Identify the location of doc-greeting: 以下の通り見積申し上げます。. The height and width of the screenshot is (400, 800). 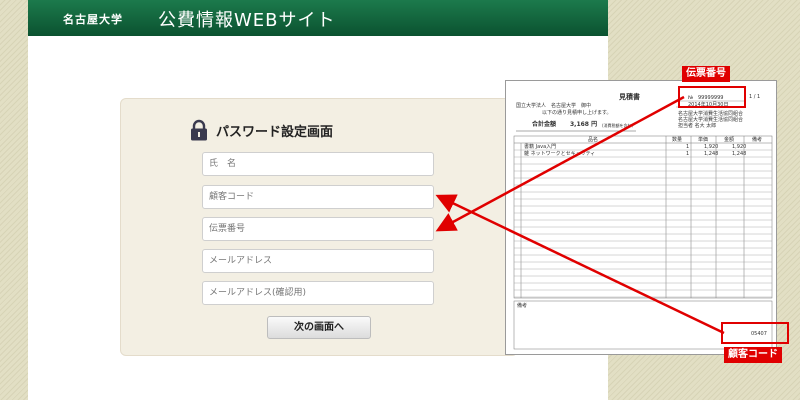
(577, 113).